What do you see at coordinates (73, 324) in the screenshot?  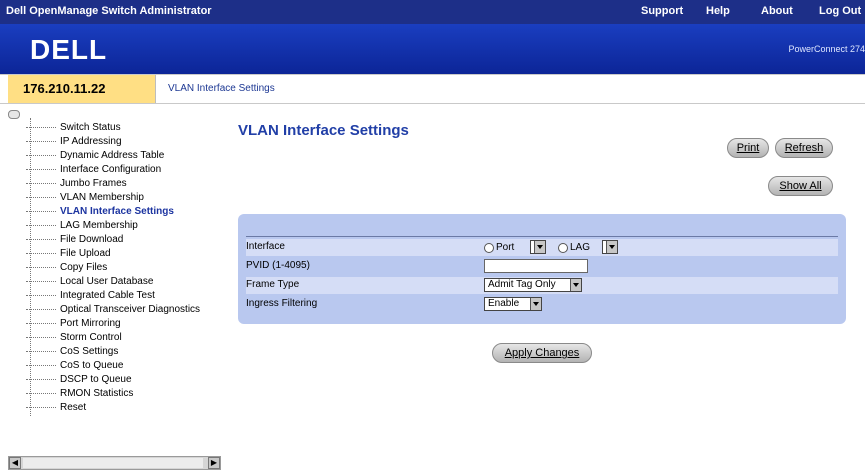 I see `tree-item-port-mirroring: Port Mirroring` at bounding box center [73, 324].